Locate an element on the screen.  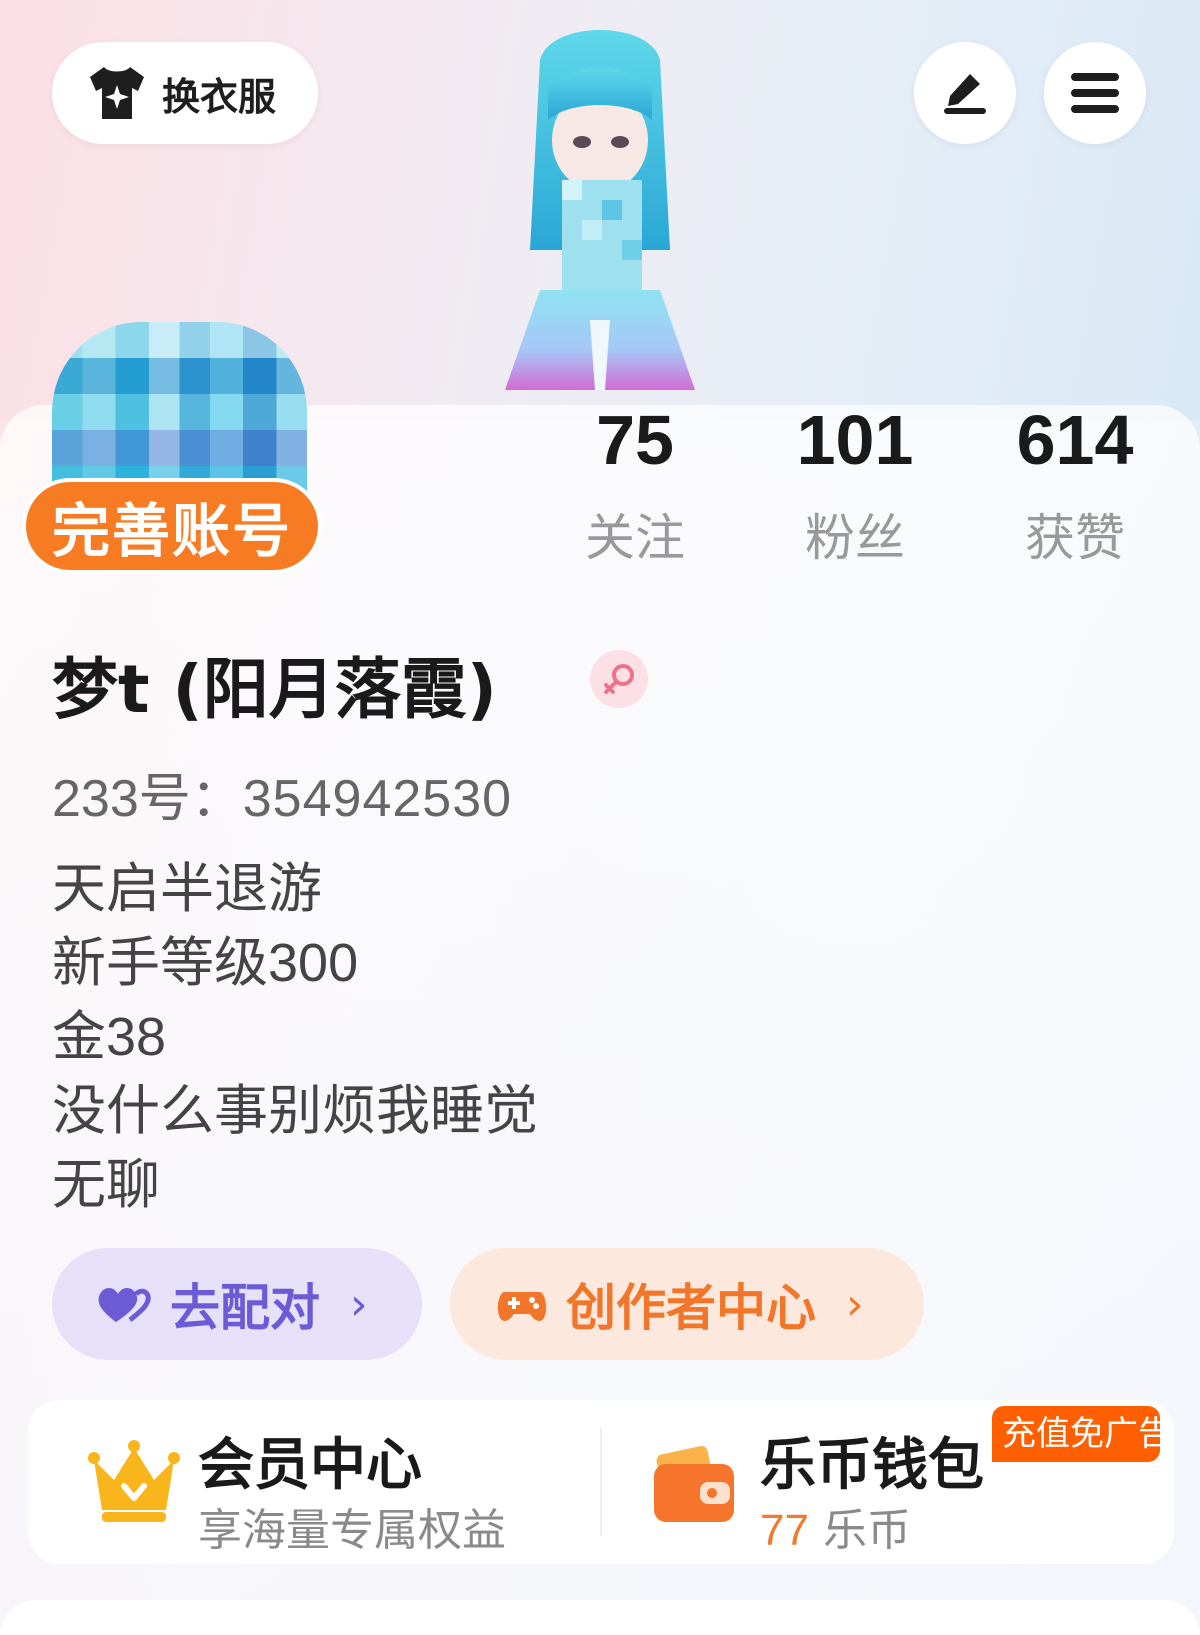
hamburger-menu-icon is located at coordinates (1095, 93).